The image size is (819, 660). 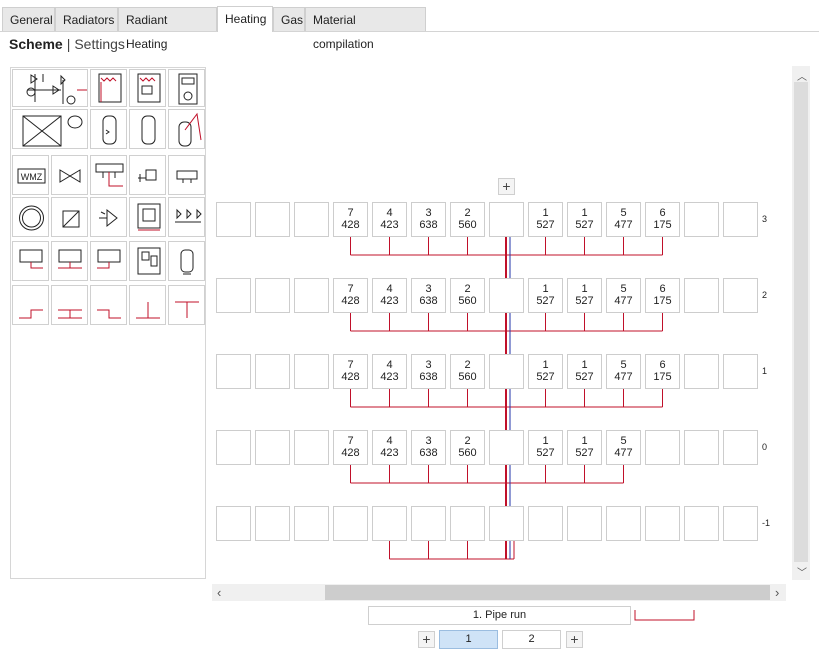 What do you see at coordinates (36, 44) in the screenshot?
I see `scheme-link: Scheme` at bounding box center [36, 44].